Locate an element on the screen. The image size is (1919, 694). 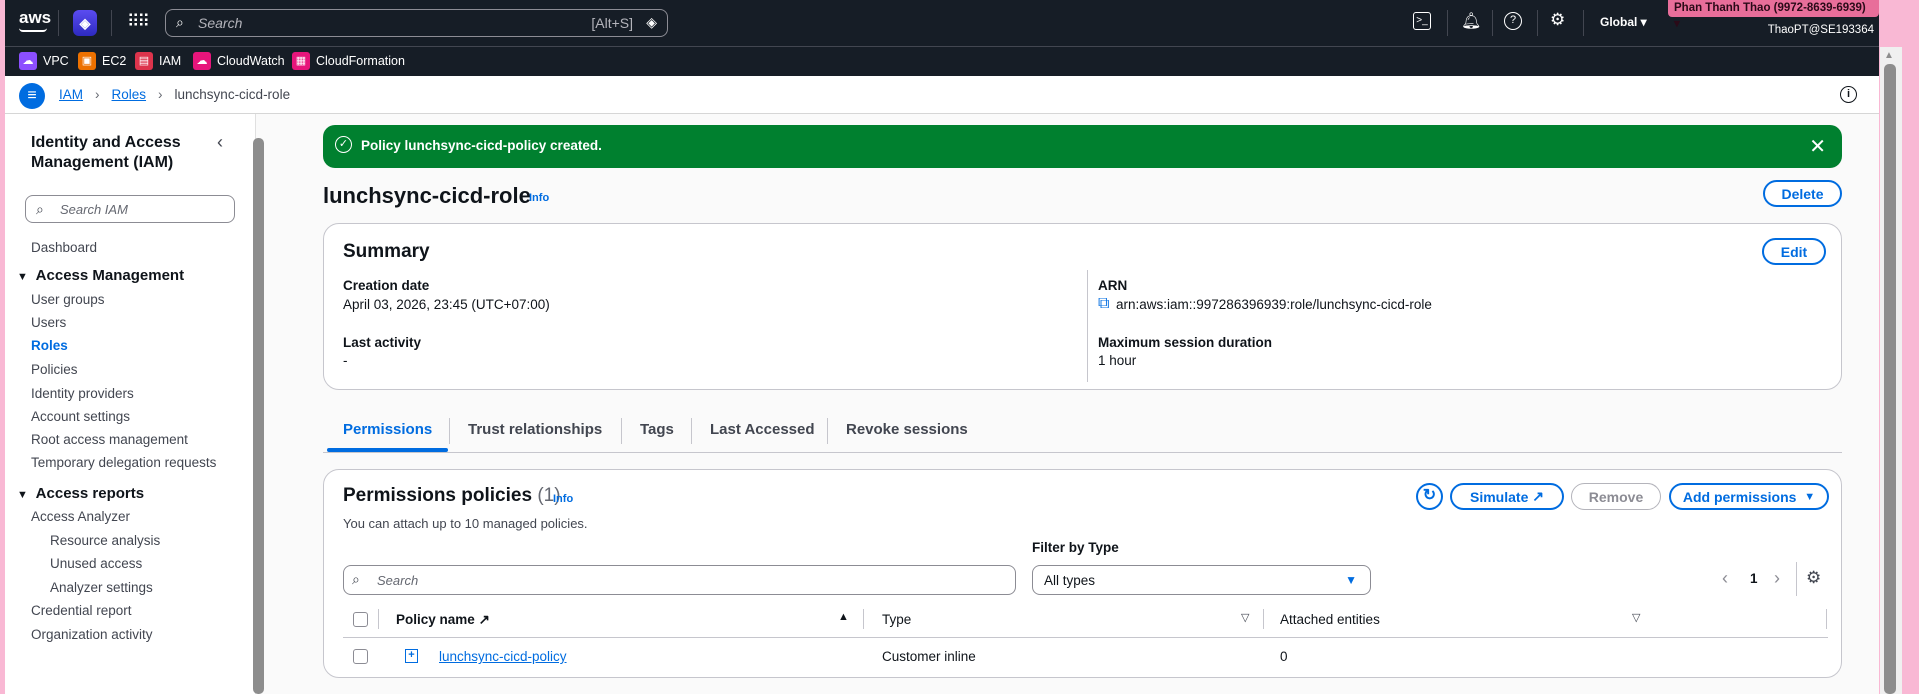
sidebar-item-account-settings: Account settings is located at coordinates (80, 416).